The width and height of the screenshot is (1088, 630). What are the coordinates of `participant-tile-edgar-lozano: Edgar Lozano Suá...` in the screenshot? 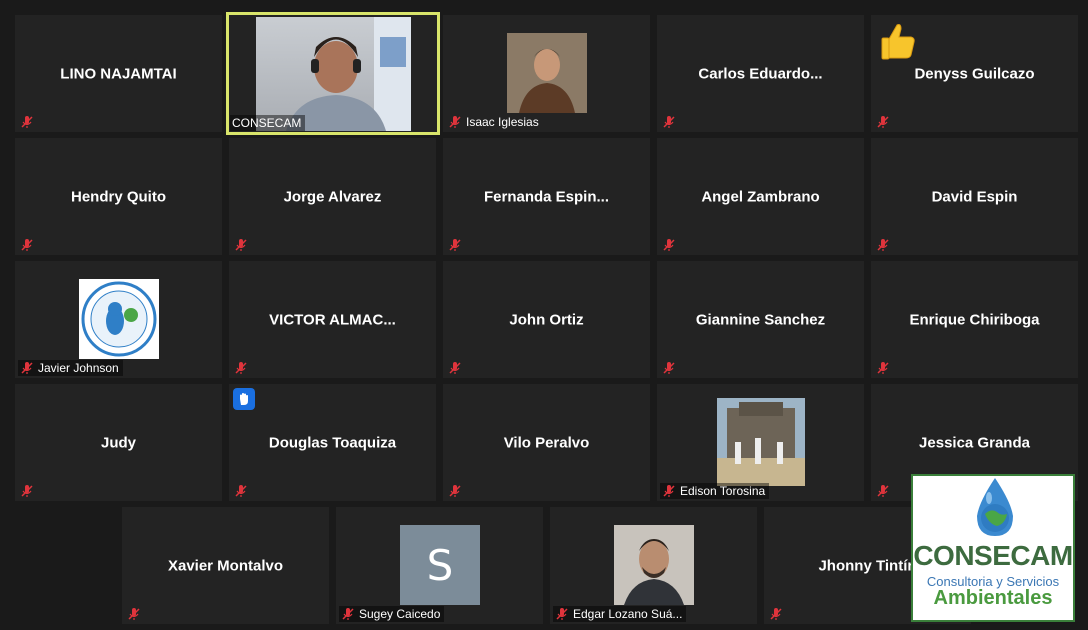 It's located at (653, 565).